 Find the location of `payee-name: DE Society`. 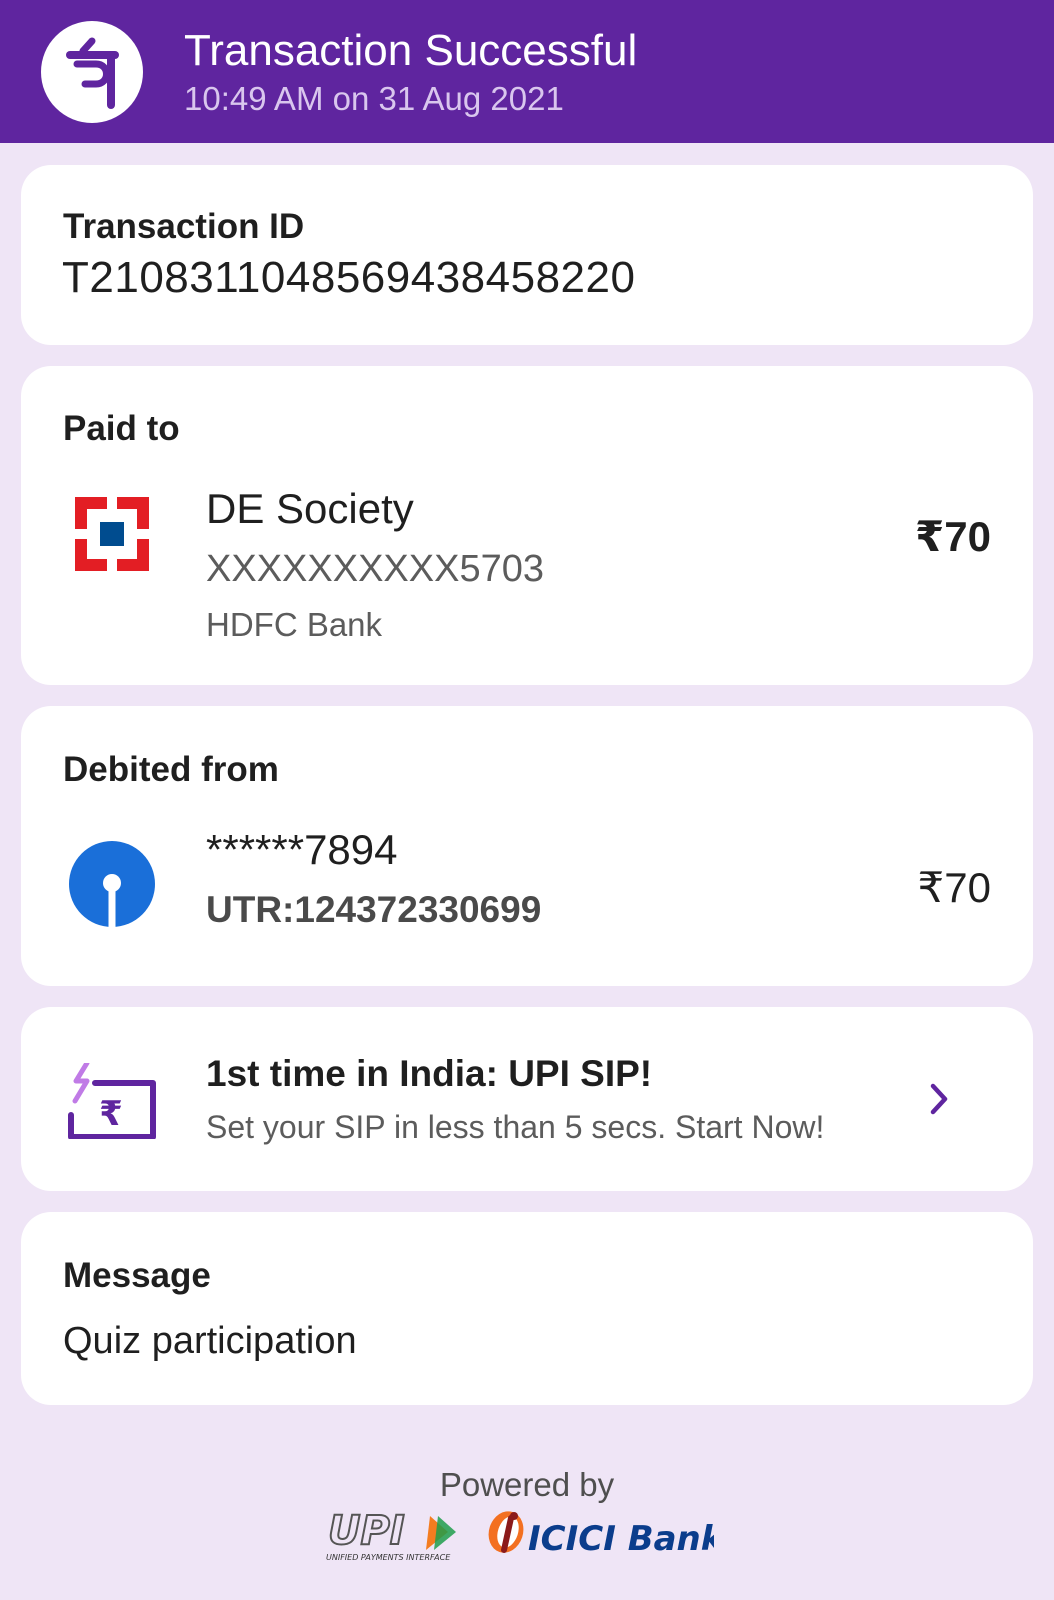

payee-name: DE Society is located at coordinates (310, 508).